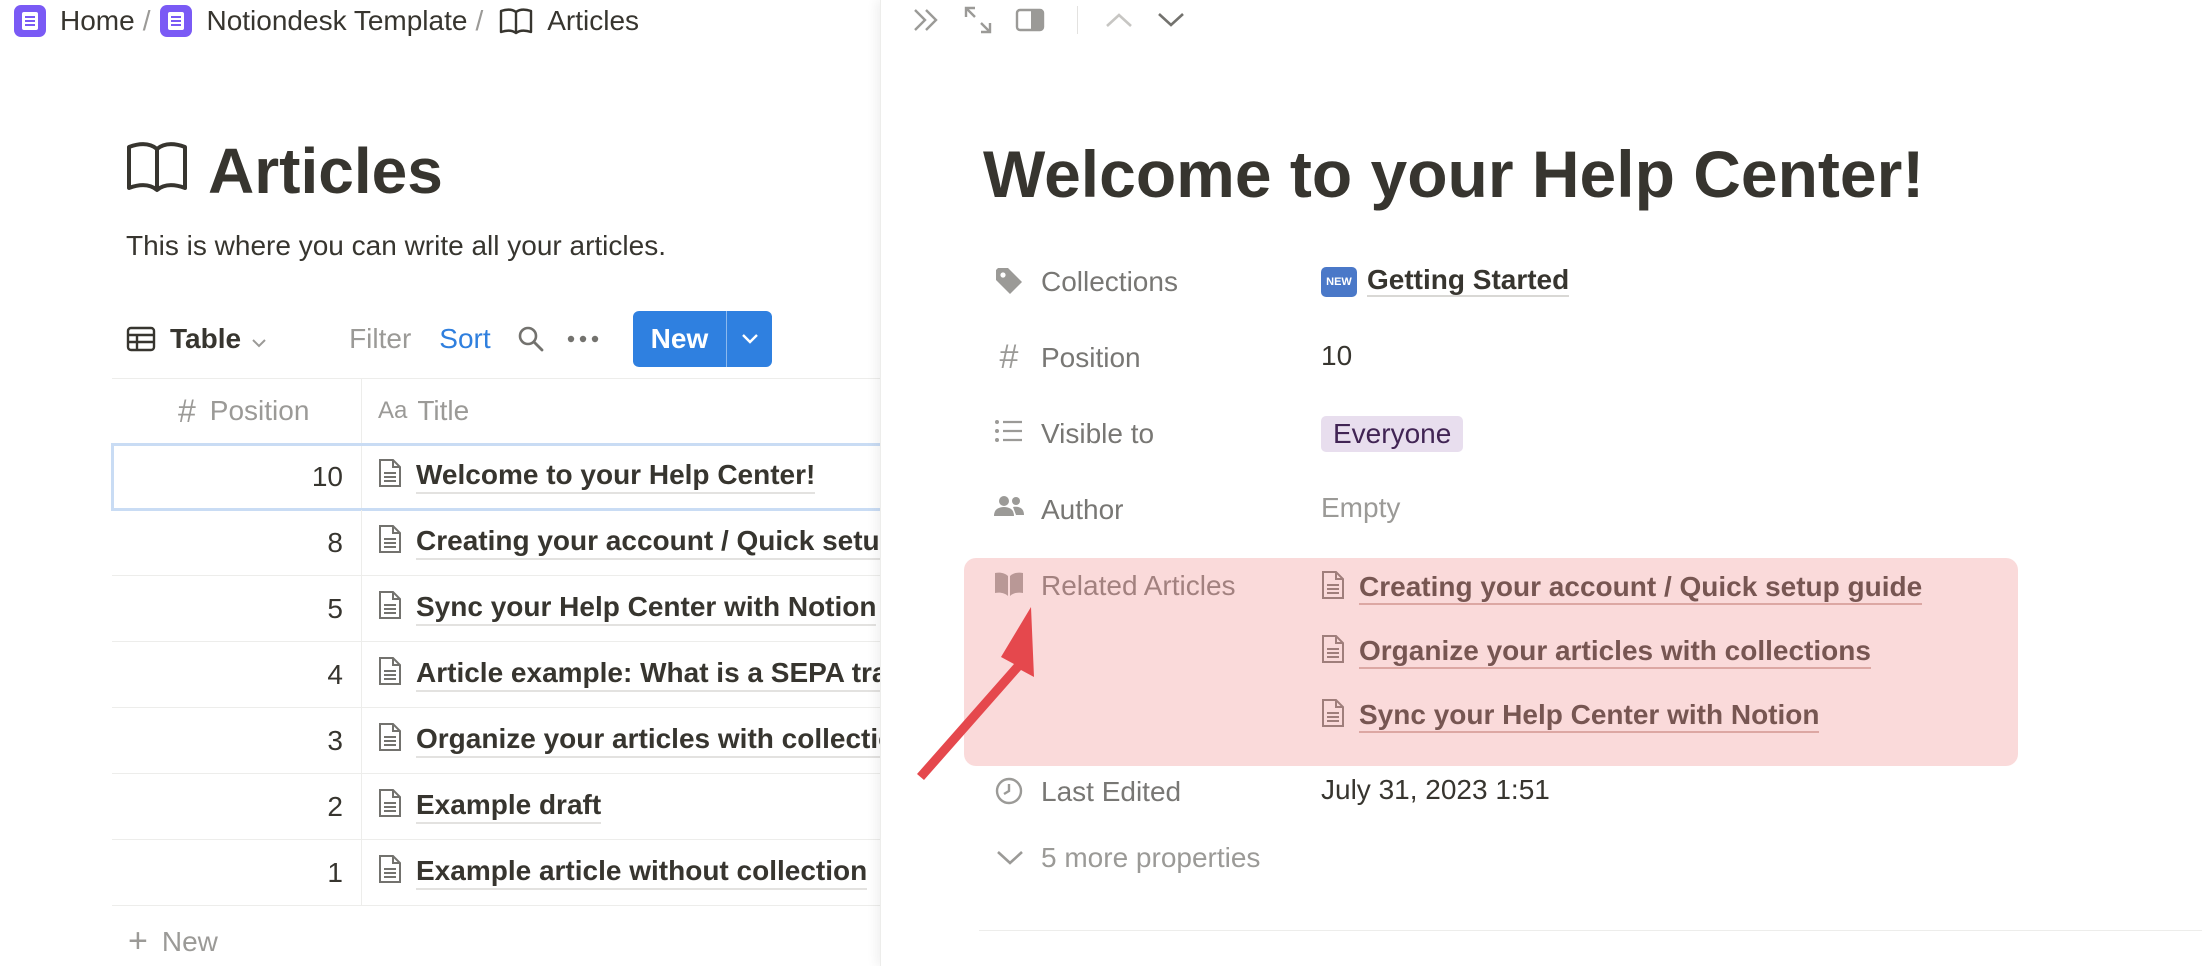  What do you see at coordinates (1491, 662) in the screenshot?
I see `highlight-box` at bounding box center [1491, 662].